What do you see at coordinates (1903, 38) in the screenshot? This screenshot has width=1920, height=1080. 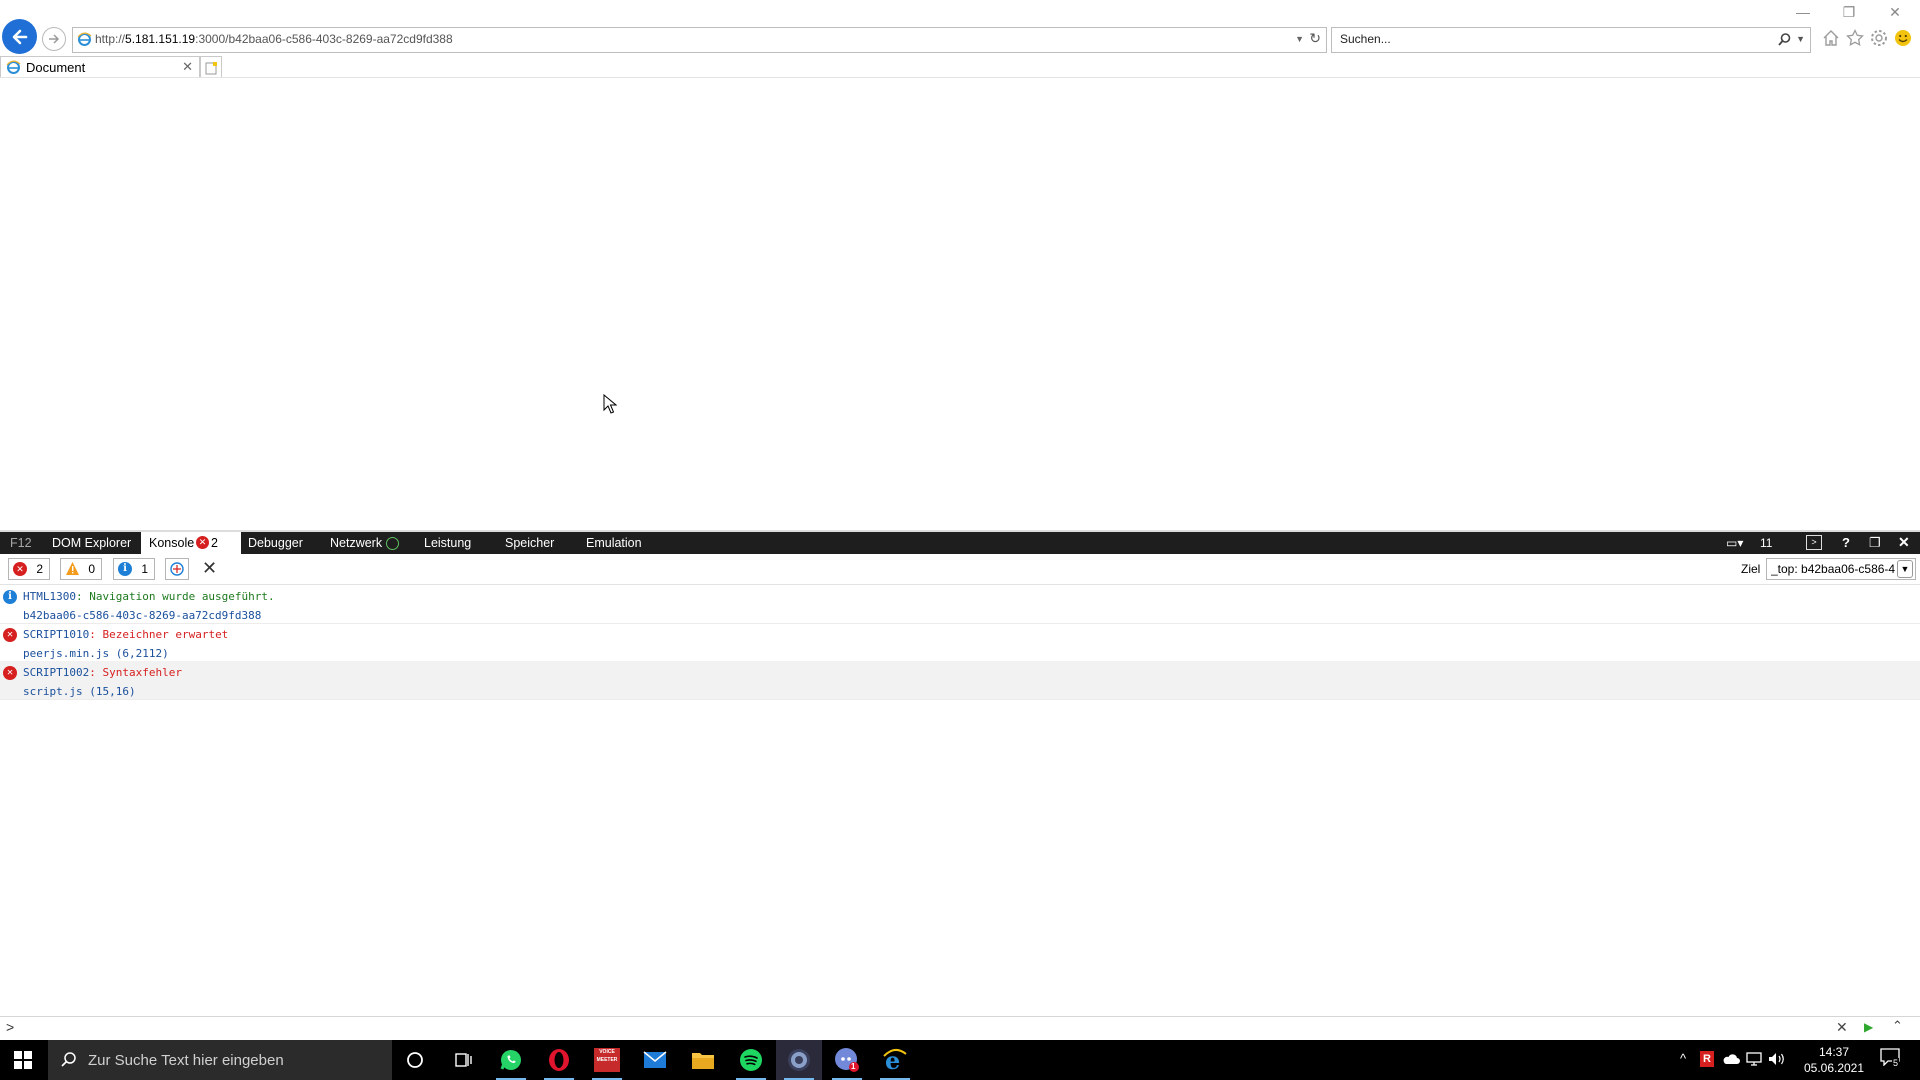 I see `feedback-smiley-icon` at bounding box center [1903, 38].